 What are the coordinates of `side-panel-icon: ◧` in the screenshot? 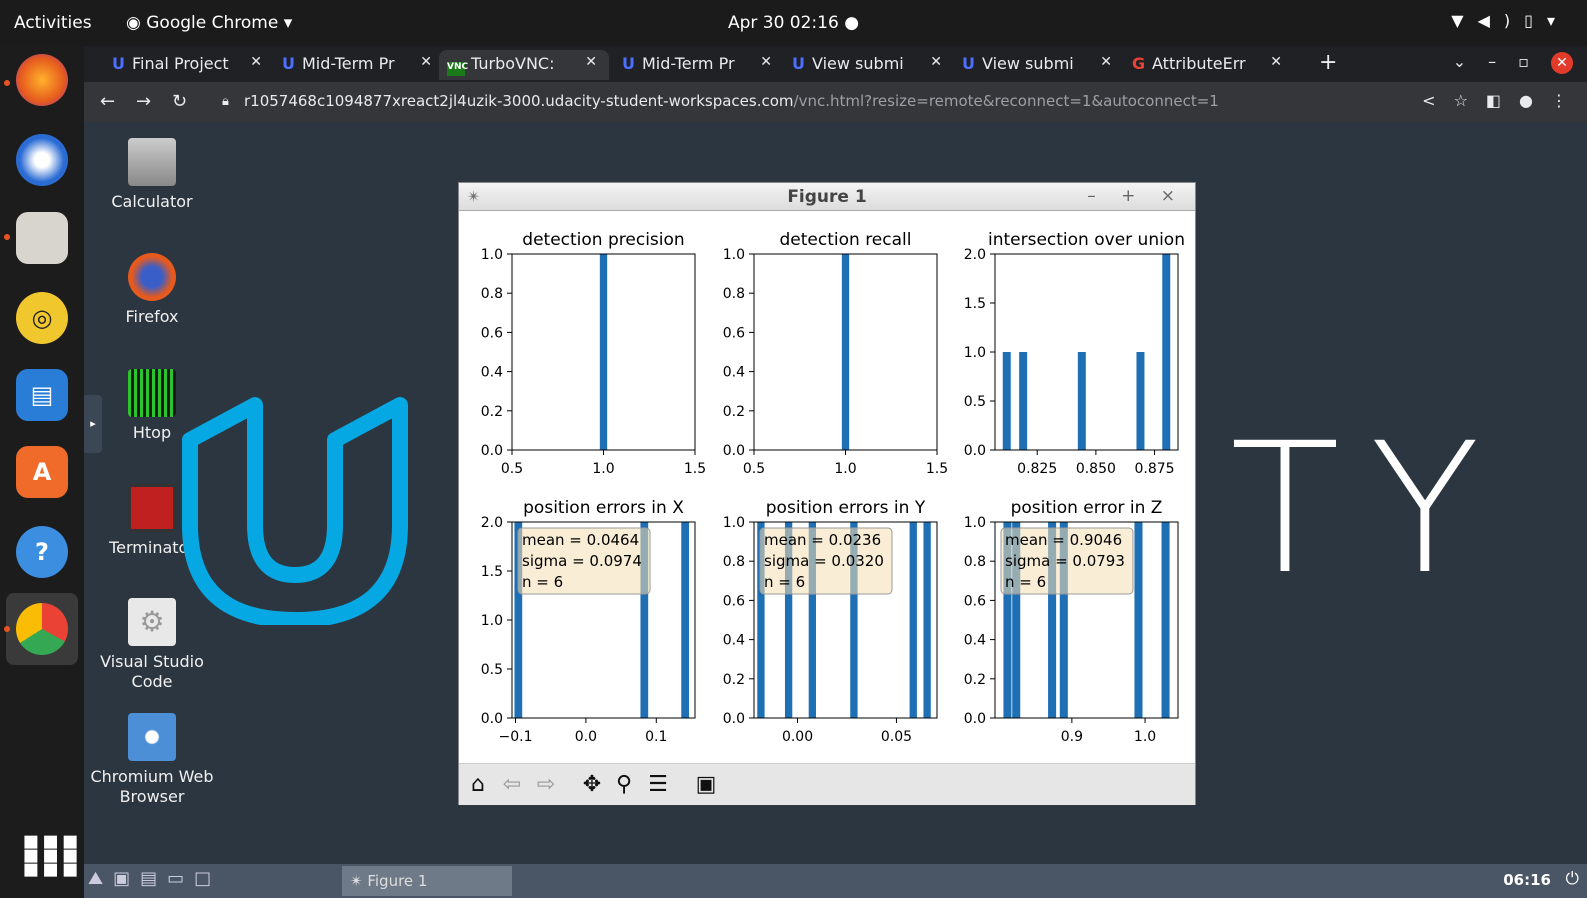 It's located at (1493, 100).